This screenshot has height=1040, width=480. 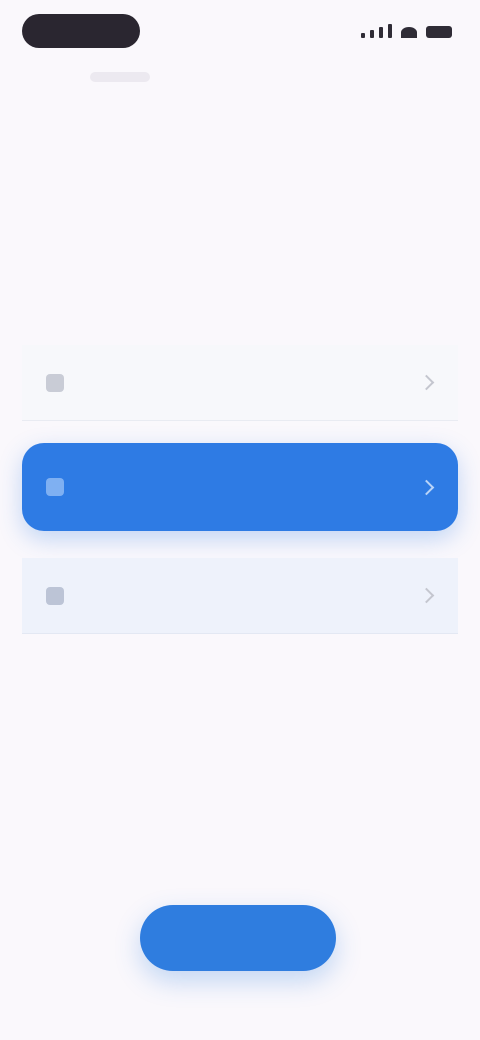 What do you see at coordinates (120, 77) in the screenshot?
I see `back-button` at bounding box center [120, 77].